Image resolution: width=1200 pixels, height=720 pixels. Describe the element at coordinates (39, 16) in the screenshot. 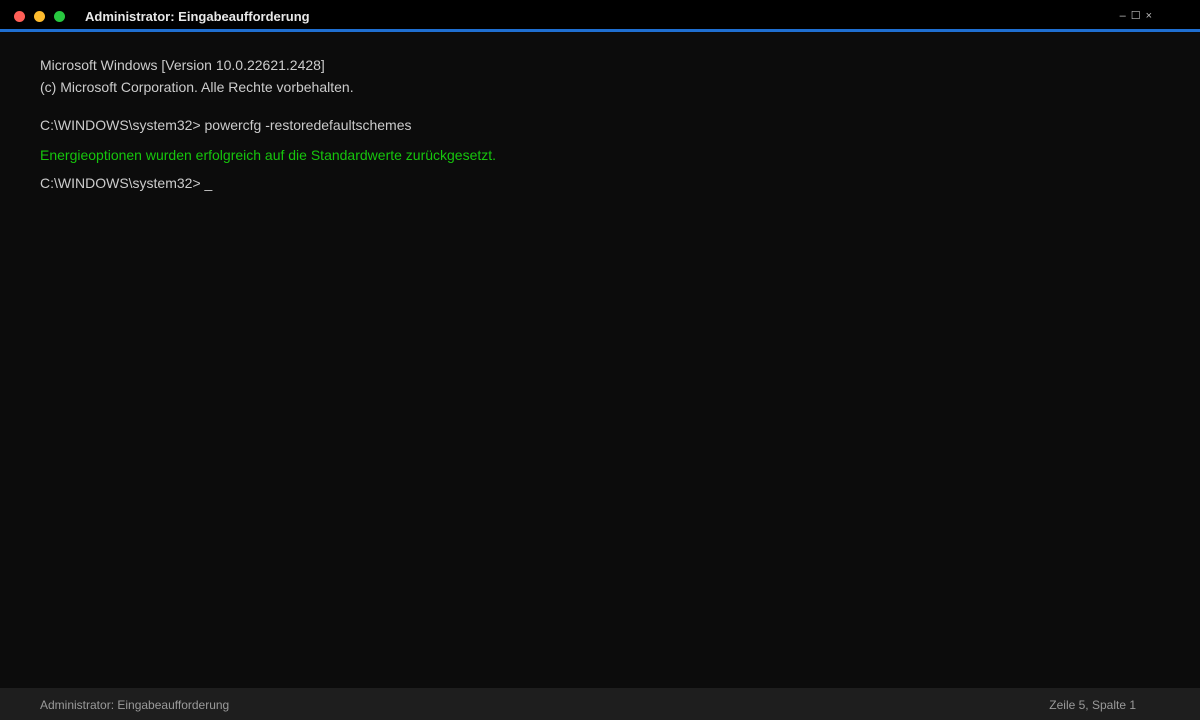

I see `minimize-dot-icon` at that location.